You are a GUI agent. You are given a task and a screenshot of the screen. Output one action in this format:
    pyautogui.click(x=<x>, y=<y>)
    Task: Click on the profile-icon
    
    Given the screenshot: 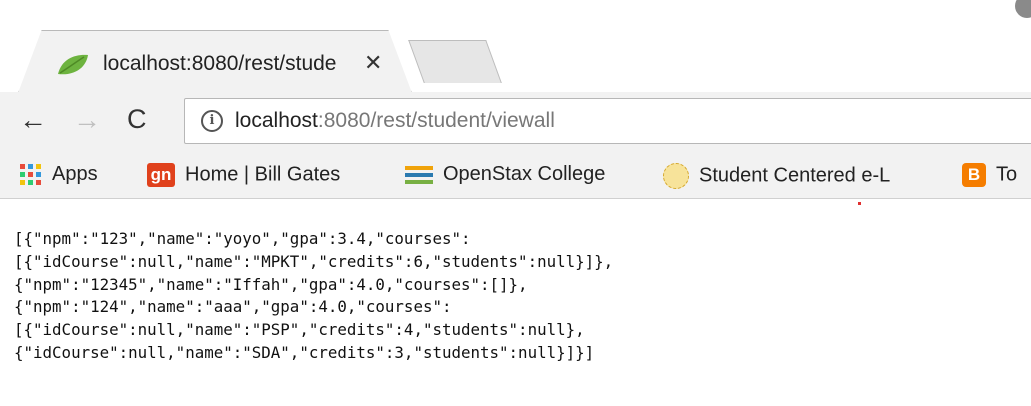 What is the action you would take?
    pyautogui.click(x=1023, y=9)
    